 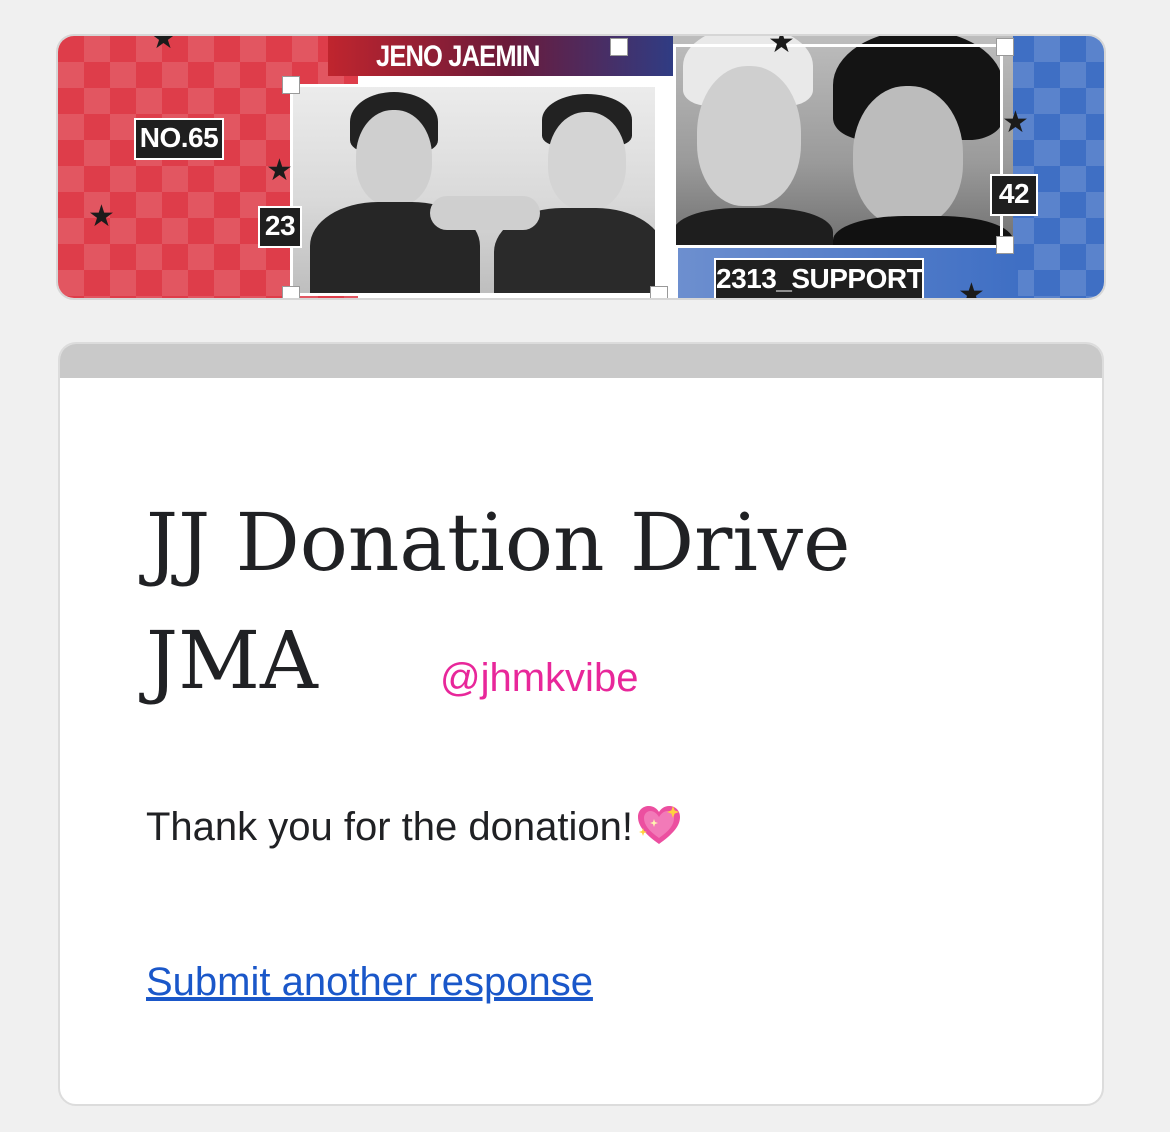 I want to click on banner-blue-panel, so click(x=1056, y=167).